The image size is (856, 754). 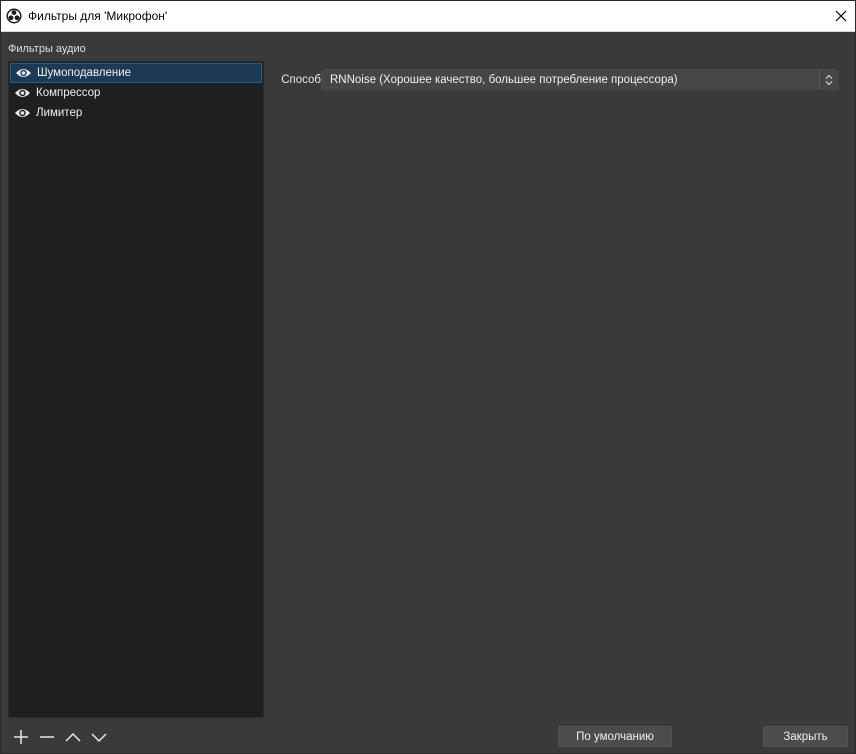 I want to click on chevron-up-icon, so click(x=73, y=737).